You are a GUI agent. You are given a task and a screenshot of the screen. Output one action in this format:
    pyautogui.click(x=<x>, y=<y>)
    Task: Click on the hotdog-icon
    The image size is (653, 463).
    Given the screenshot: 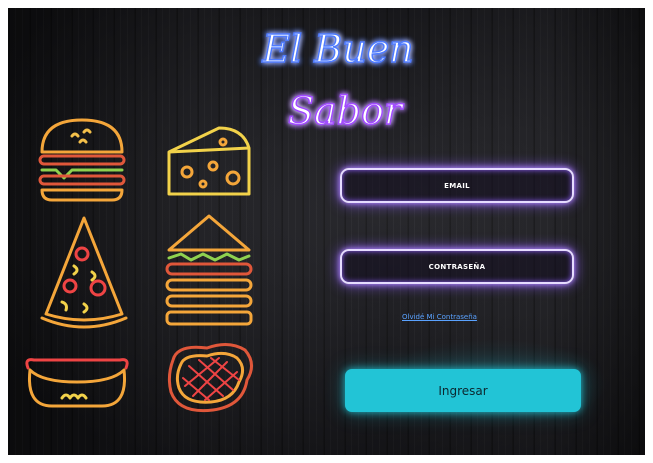 What is the action you would take?
    pyautogui.click(x=77, y=383)
    